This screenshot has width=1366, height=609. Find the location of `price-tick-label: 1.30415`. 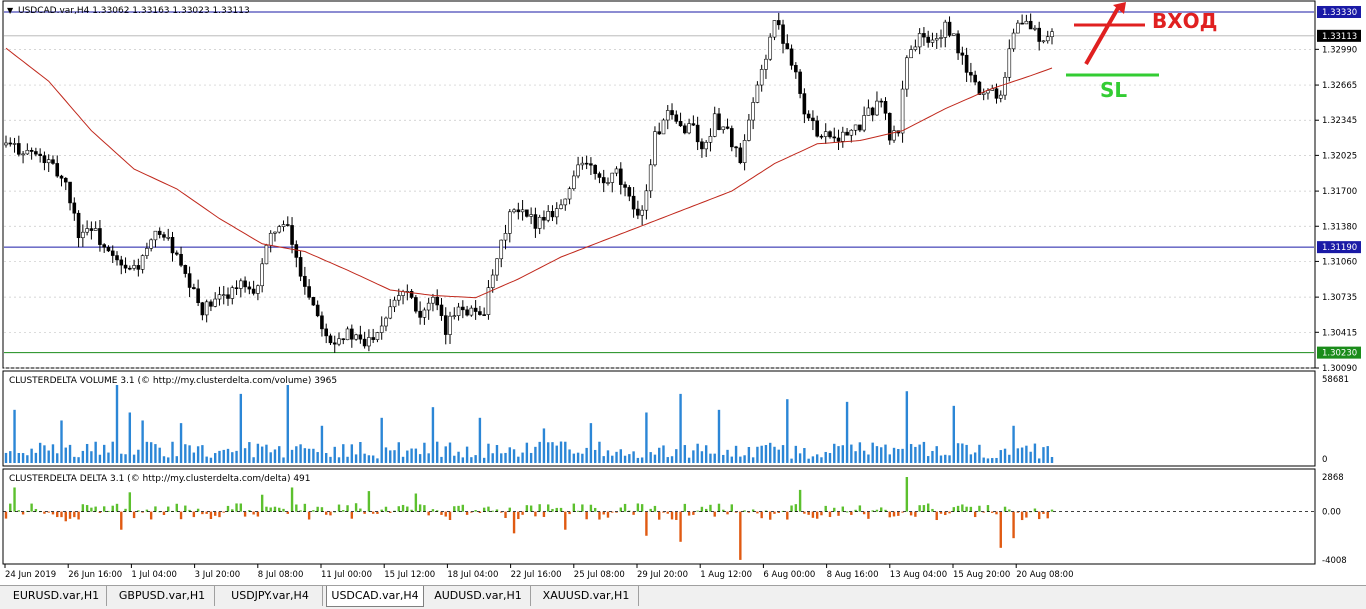

price-tick-label: 1.30415 is located at coordinates (1339, 333).